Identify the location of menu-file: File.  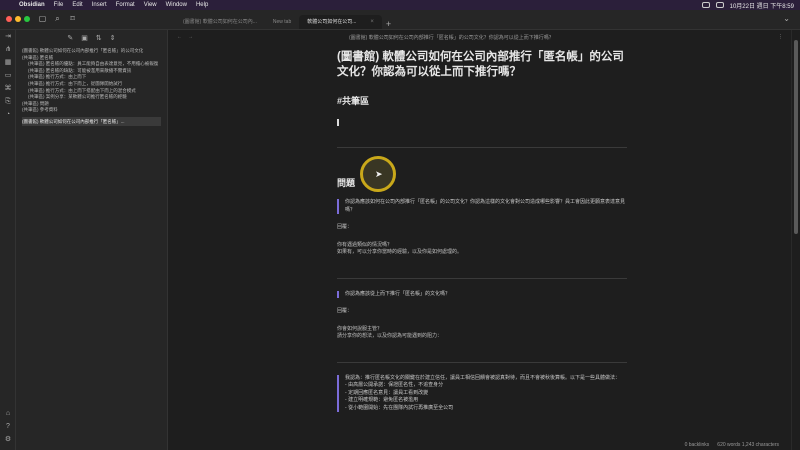
(59, 5).